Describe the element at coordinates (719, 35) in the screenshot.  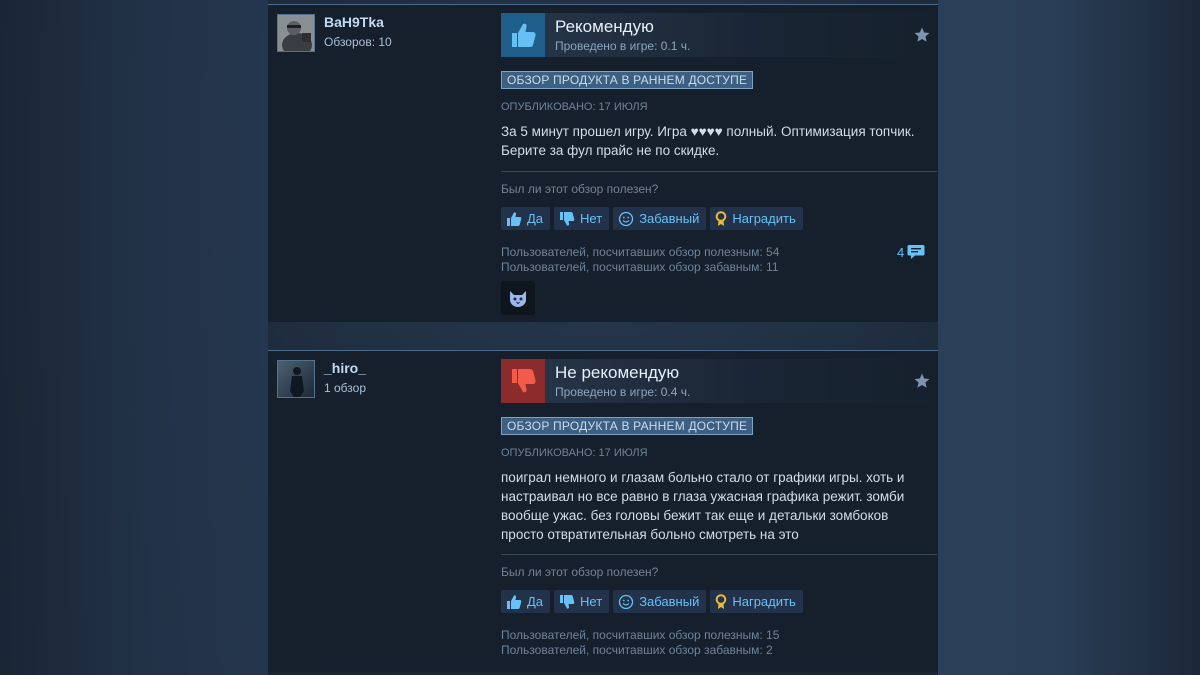
I see `vote-header: Рекомендую Проведено в игре: 0.1 ч.` at that location.